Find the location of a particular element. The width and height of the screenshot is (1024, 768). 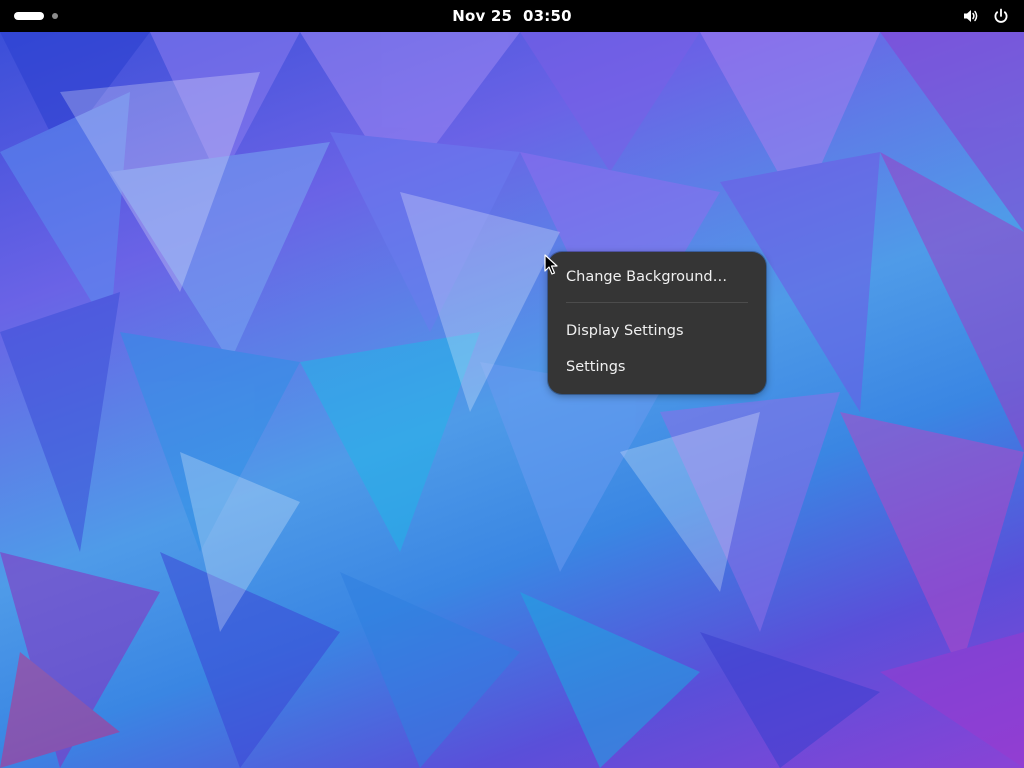

speaker-volume-icon is located at coordinates (971, 16).